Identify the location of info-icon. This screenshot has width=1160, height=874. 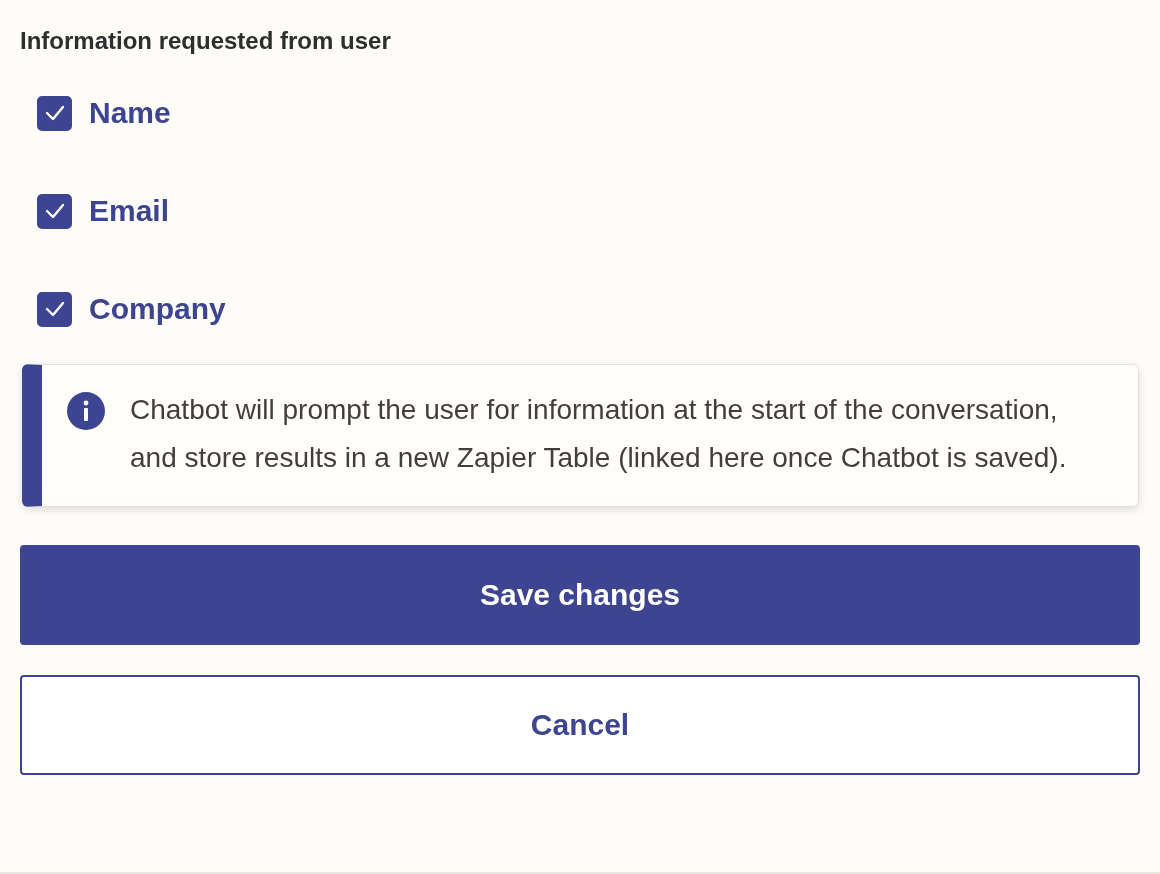
(86, 411).